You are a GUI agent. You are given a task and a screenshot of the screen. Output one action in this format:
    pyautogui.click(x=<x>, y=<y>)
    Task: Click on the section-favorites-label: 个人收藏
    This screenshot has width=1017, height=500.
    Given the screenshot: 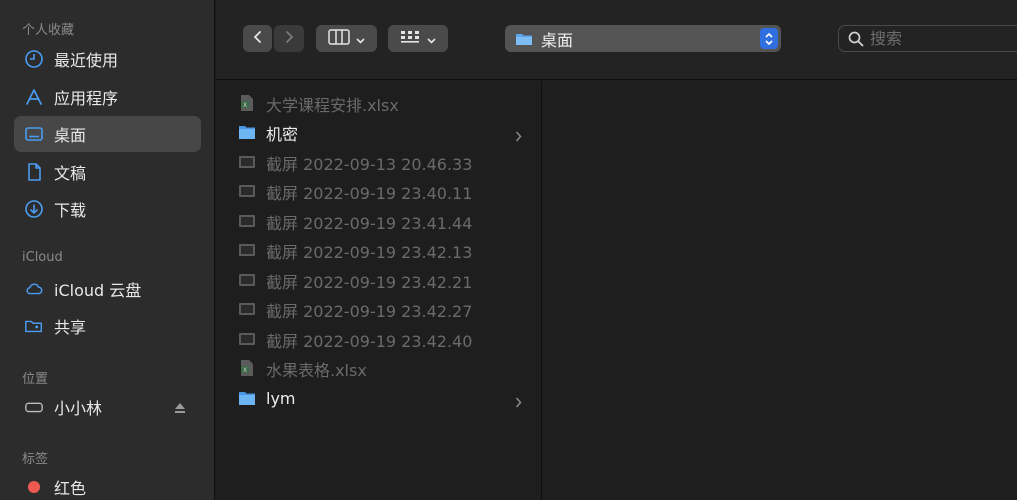 What is the action you would take?
    pyautogui.click(x=48, y=30)
    